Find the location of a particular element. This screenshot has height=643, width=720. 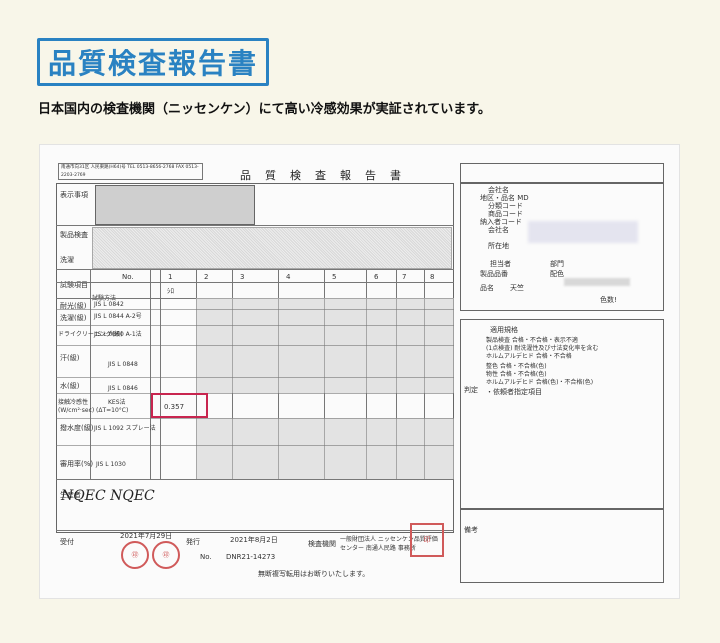

rp-notes: ・依頼者指定項目 is located at coordinates (514, 392).